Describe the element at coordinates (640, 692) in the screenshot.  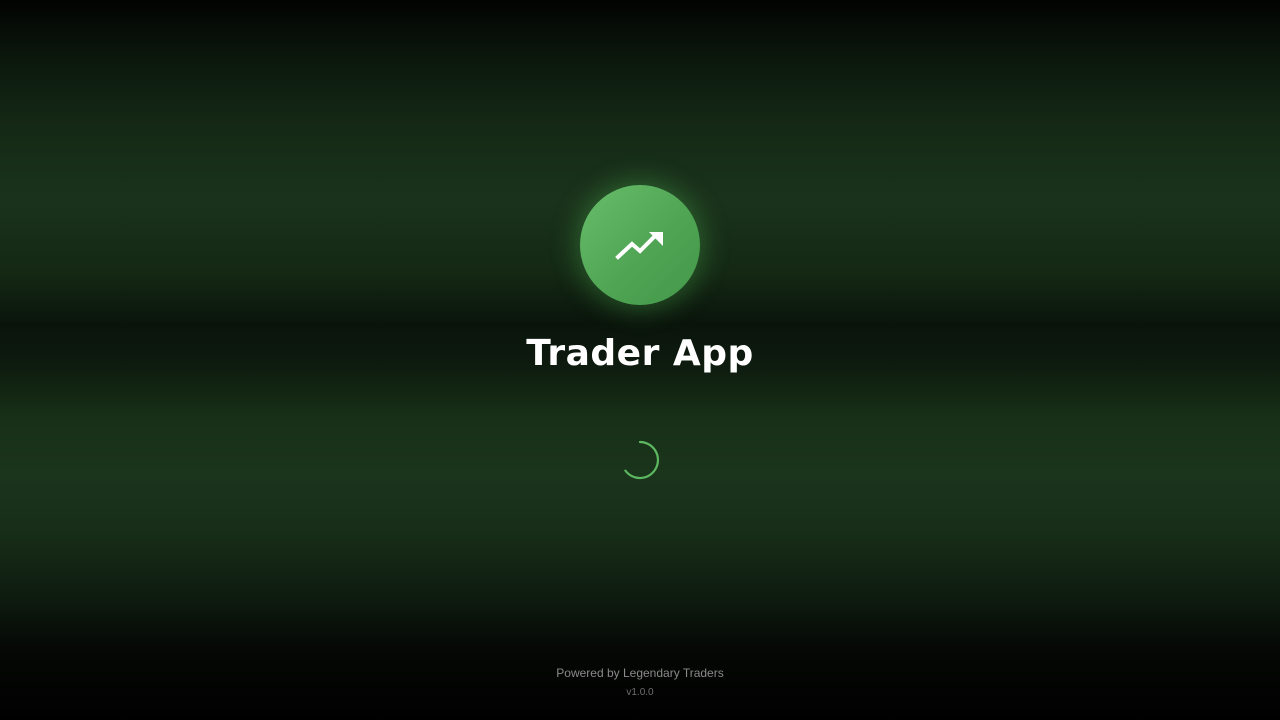
I see `version-label: v1.0.0` at that location.